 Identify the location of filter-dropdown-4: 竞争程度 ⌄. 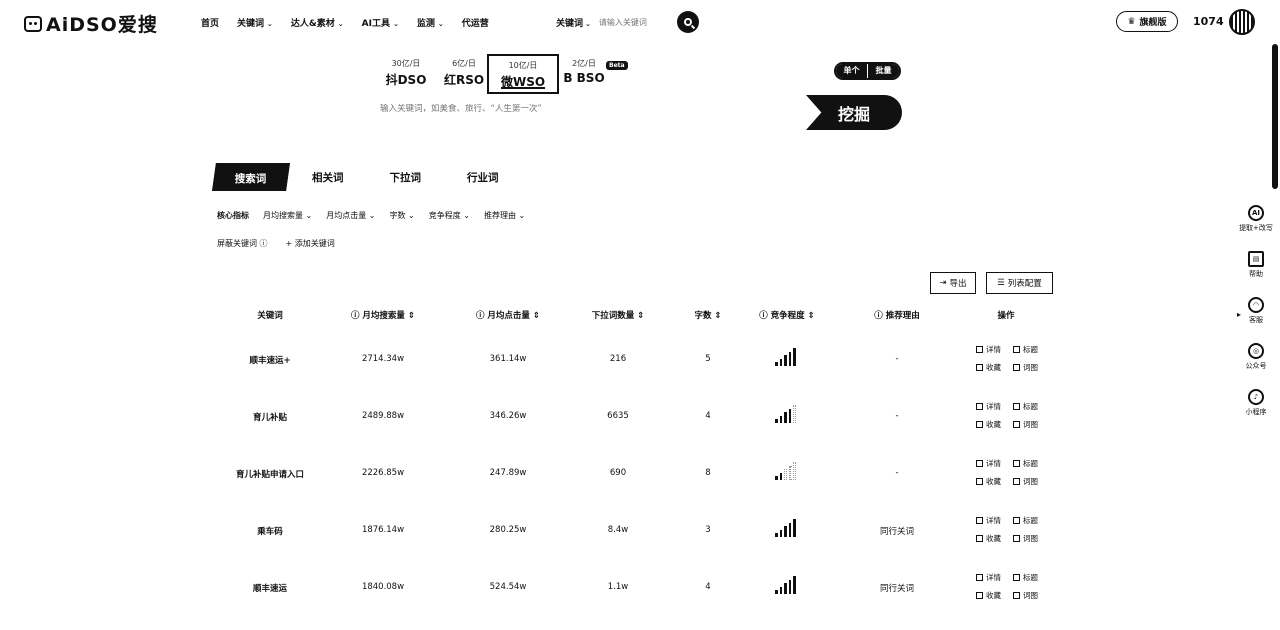
(449, 215).